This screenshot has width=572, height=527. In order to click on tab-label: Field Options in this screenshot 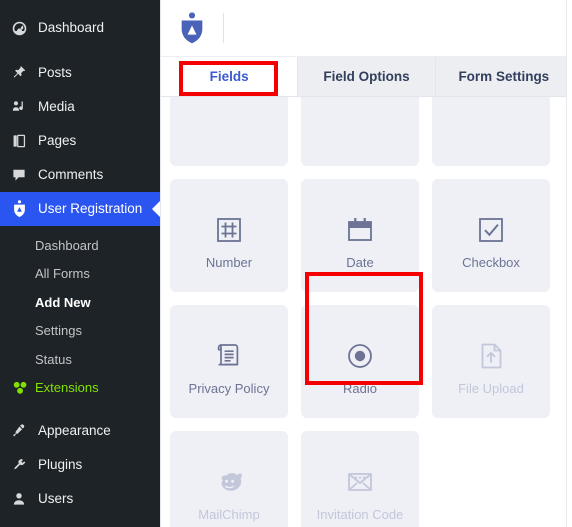, I will do `click(366, 76)`.